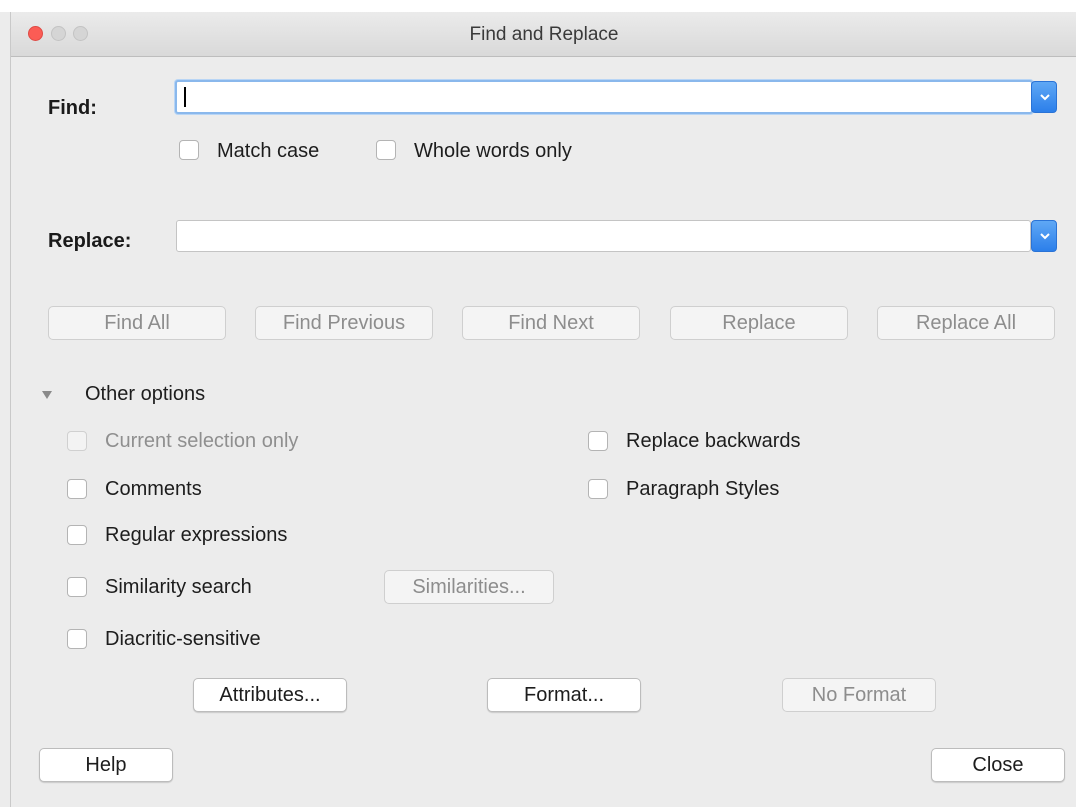 Image resolution: width=1076 pixels, height=807 pixels. Describe the element at coordinates (604, 97) in the screenshot. I see `find-input` at that location.